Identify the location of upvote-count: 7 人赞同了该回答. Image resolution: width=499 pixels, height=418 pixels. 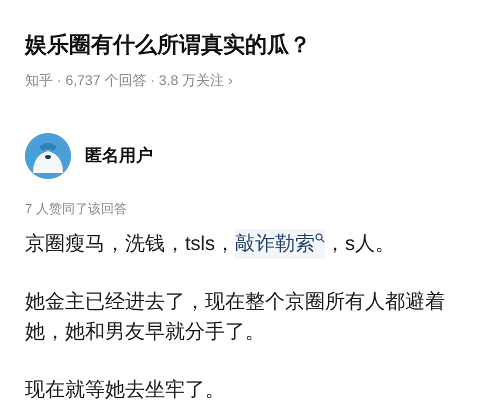
(76, 209).